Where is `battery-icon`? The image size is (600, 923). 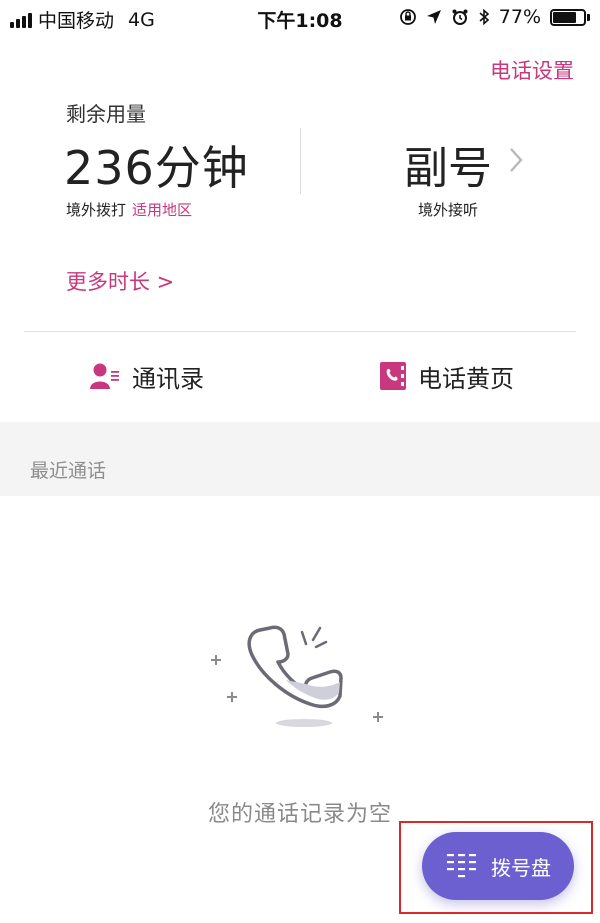
battery-icon is located at coordinates (570, 17).